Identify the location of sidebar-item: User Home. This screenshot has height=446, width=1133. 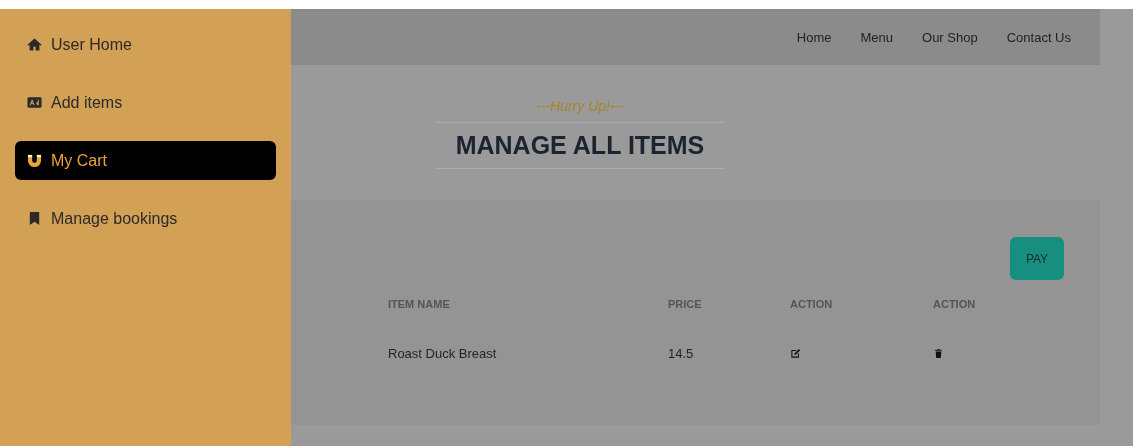
(145, 44).